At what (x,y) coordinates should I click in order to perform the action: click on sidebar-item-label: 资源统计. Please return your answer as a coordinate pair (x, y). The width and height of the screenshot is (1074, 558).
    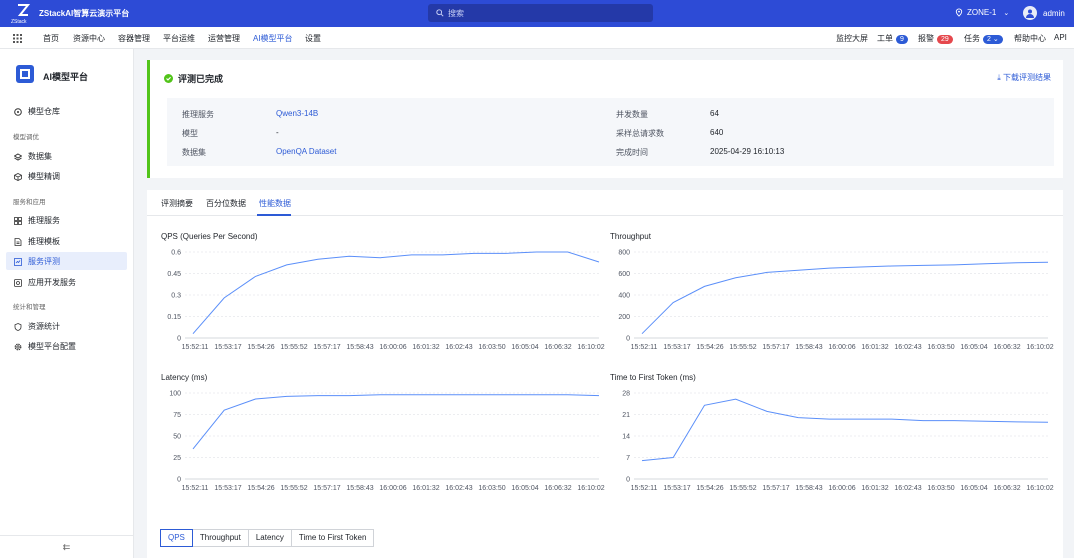
    Looking at the image, I should click on (44, 326).